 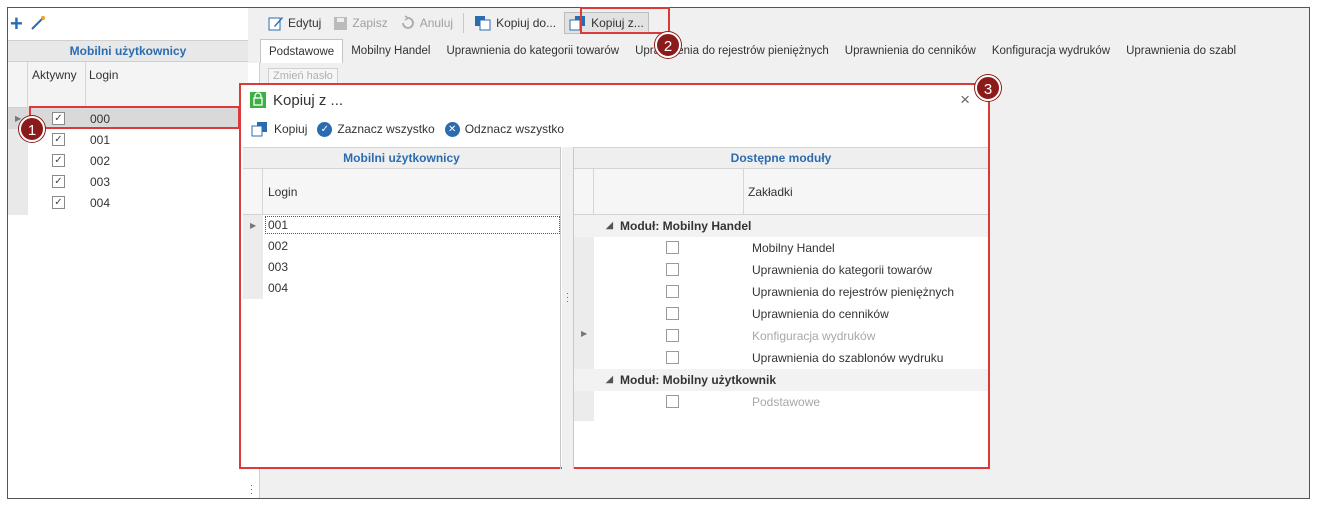 What do you see at coordinates (514, 129) in the screenshot?
I see `deselect-all-label: Odznacz wszystko` at bounding box center [514, 129].